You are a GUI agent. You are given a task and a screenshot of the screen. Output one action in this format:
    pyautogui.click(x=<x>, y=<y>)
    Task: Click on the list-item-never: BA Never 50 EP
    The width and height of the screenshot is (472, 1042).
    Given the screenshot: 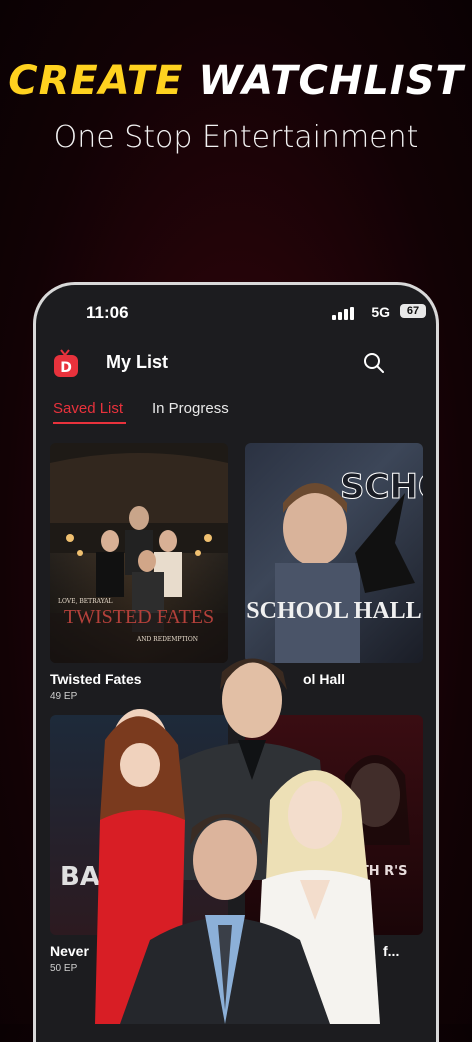 What is the action you would take?
    pyautogui.click(x=139, y=844)
    